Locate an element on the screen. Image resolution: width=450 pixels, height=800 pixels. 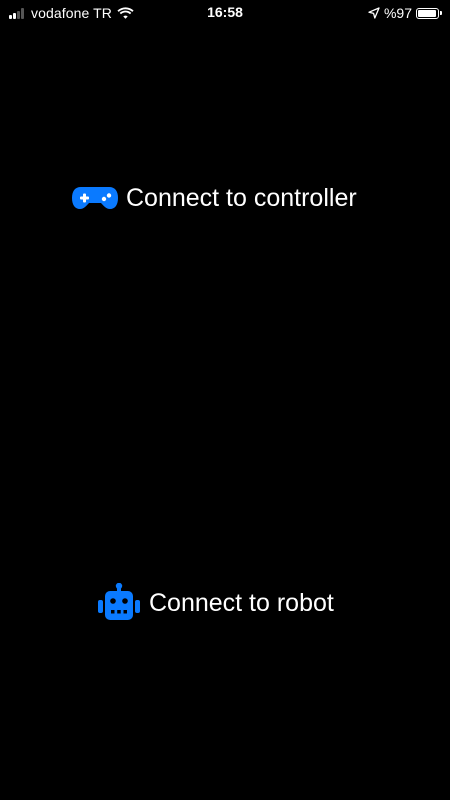
battery-icon is located at coordinates (427, 13).